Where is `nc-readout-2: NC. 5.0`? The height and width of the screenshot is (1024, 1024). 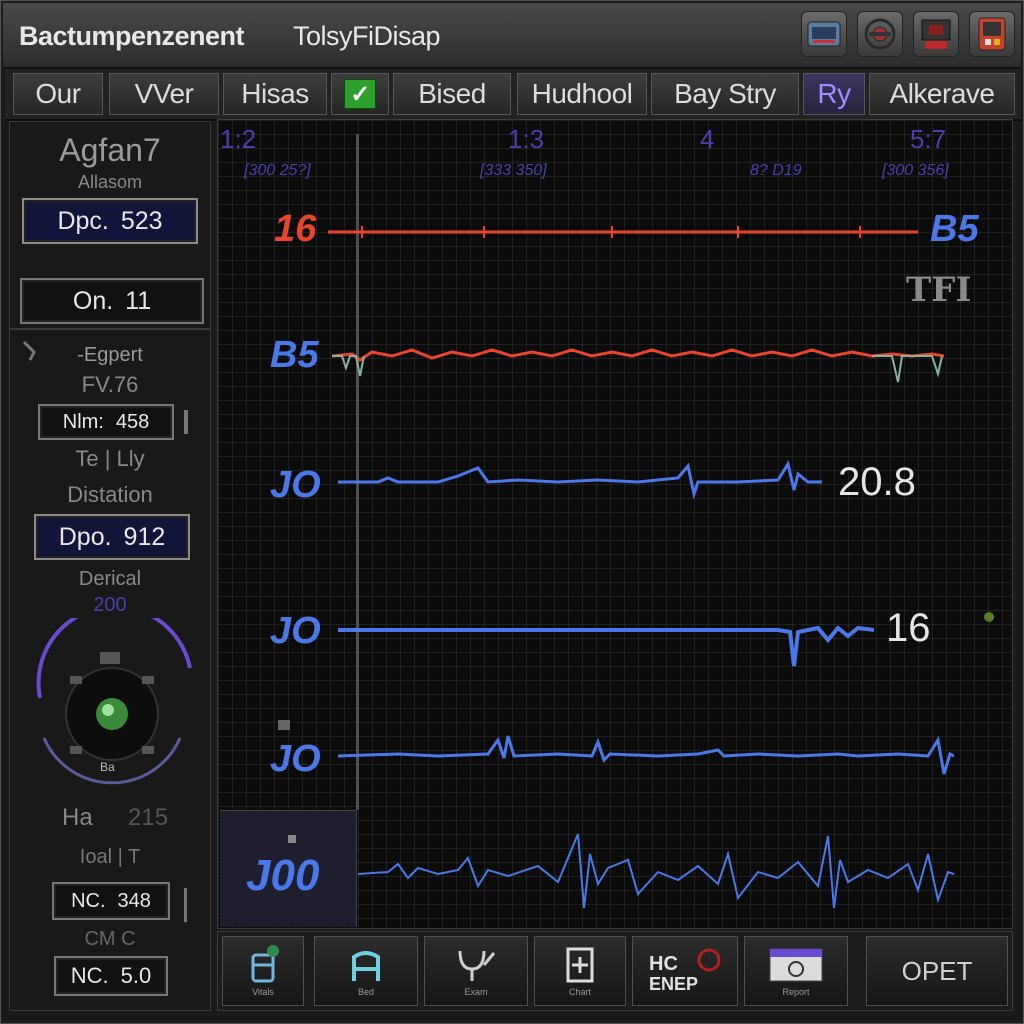 nc-readout-2: NC. 5.0 is located at coordinates (111, 976).